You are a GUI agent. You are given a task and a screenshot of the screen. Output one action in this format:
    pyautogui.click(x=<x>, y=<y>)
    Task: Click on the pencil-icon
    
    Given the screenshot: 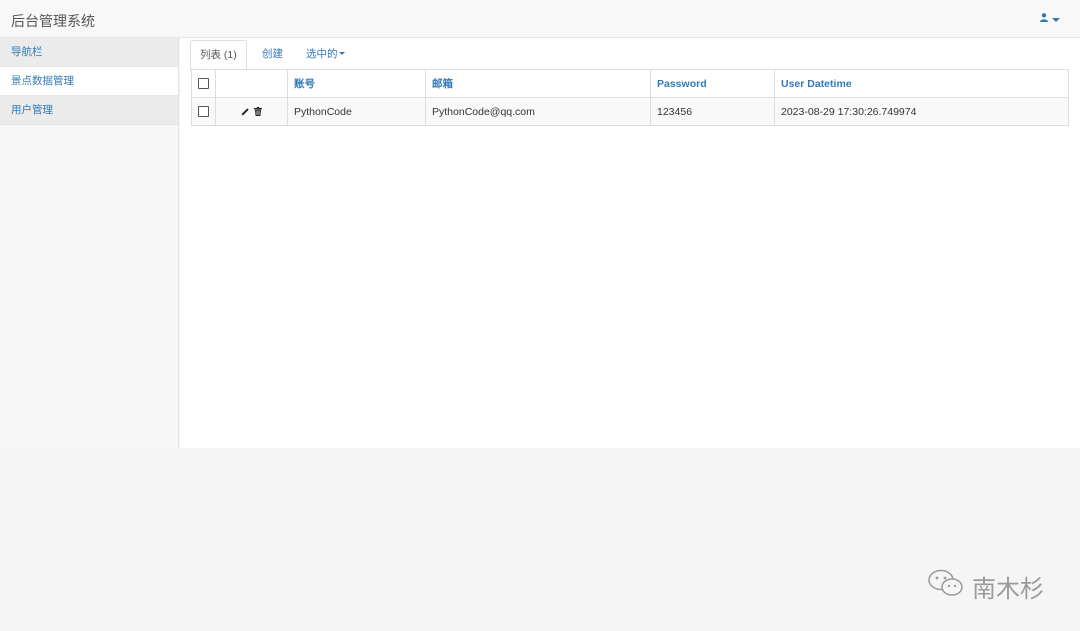 What is the action you would take?
    pyautogui.click(x=245, y=111)
    